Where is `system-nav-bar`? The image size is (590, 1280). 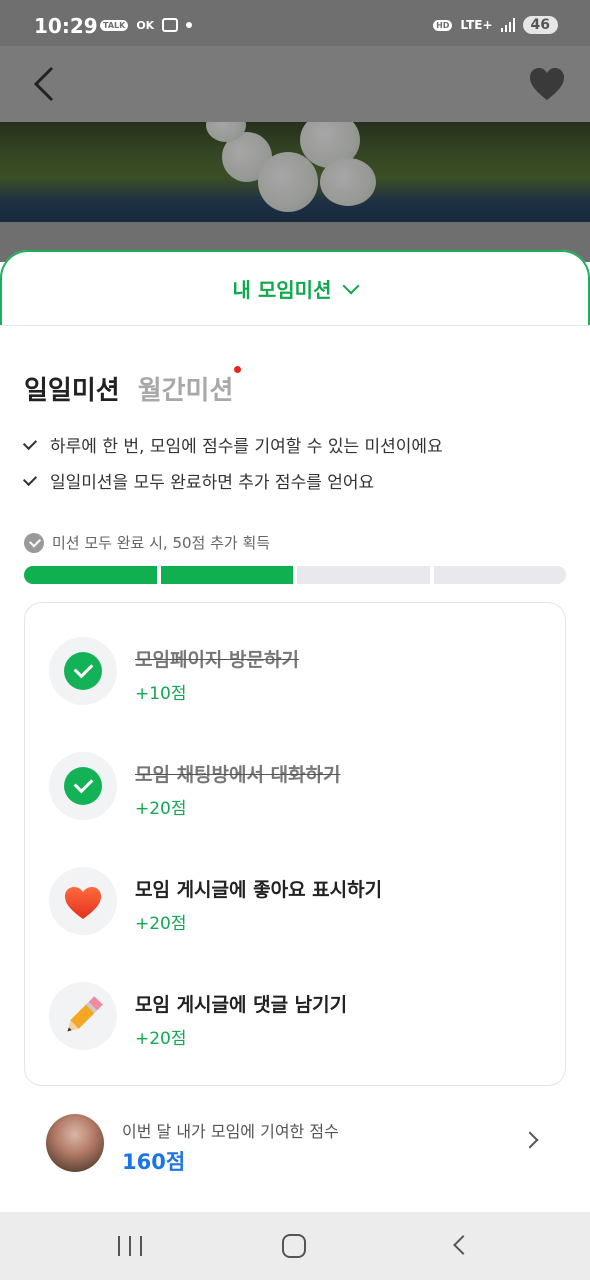
system-nav-bar is located at coordinates (295, 1246).